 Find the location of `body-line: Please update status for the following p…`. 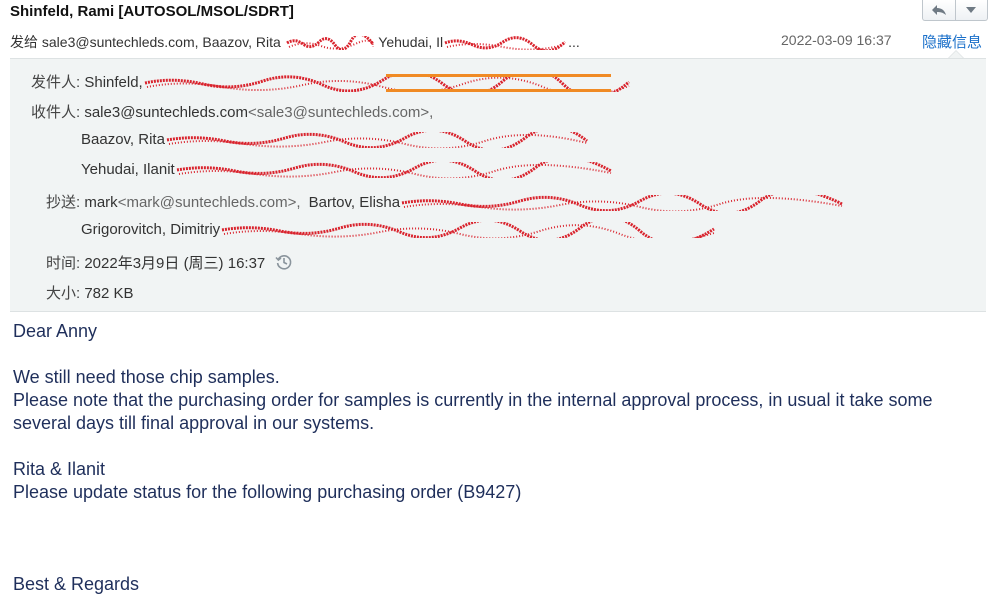

body-line: Please update status for the following p… is located at coordinates (267, 492).